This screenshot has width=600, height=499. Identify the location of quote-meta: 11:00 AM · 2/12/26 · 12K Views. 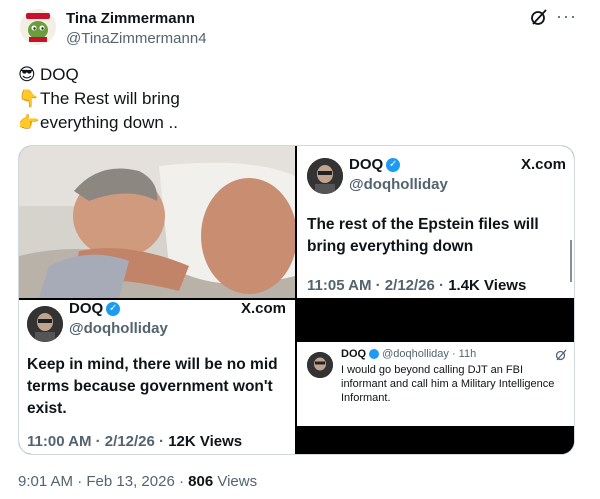
(134, 441).